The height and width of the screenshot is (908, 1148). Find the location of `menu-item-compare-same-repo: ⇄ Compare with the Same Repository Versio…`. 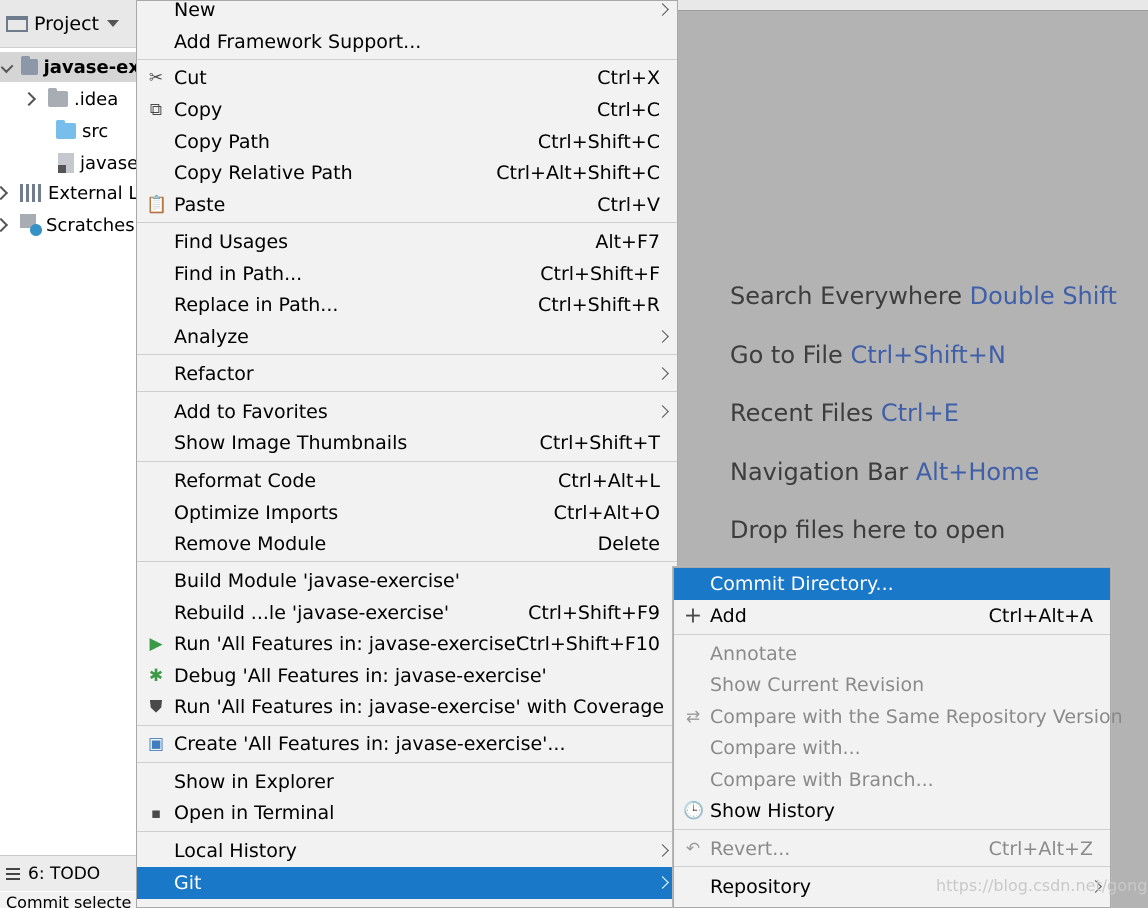

menu-item-compare-same-repo: ⇄ Compare with the Same Repository Versio… is located at coordinates (898, 717).